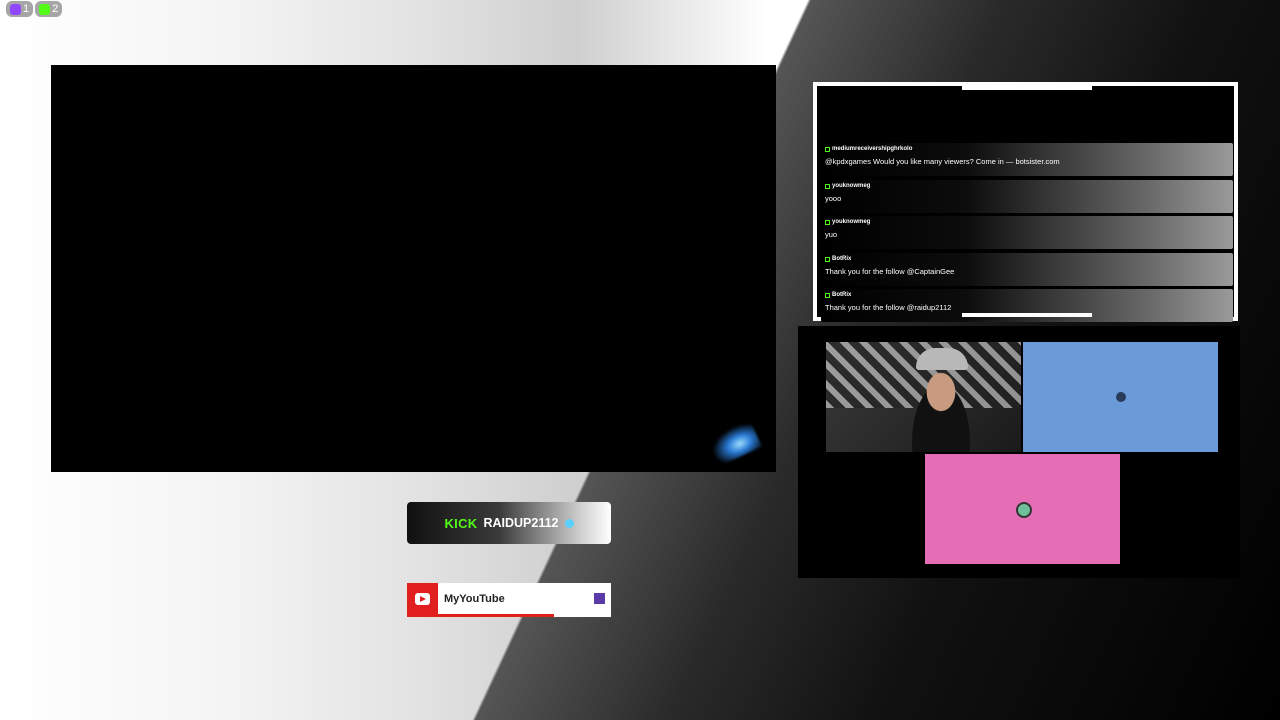 The image size is (1280, 720). Describe the element at coordinates (569, 523) in the screenshot. I see `verified-icon` at that location.